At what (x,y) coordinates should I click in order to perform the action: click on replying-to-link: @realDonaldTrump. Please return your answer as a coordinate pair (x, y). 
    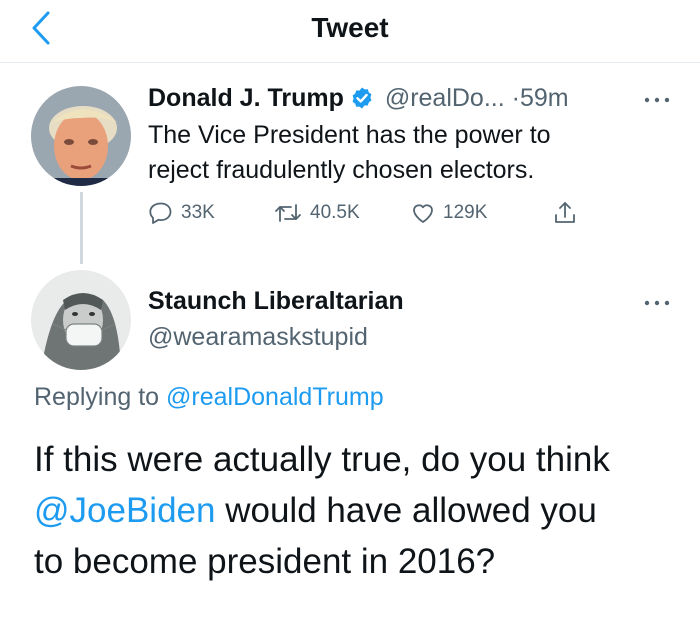
    Looking at the image, I should click on (275, 397).